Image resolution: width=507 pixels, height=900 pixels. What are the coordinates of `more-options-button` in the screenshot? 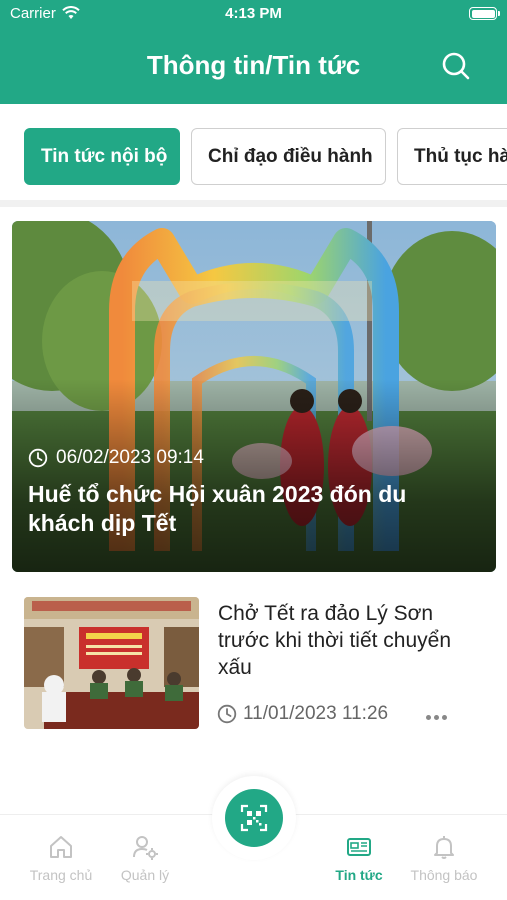 It's located at (441, 715).